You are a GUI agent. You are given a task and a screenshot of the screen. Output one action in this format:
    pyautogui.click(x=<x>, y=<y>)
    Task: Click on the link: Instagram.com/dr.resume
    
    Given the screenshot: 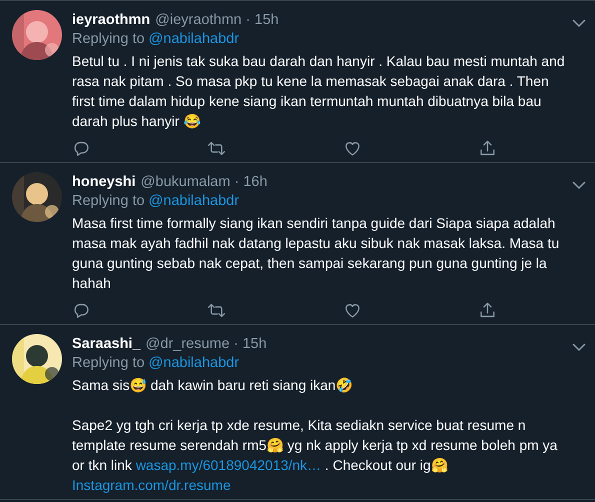 What is the action you would take?
    pyautogui.click(x=151, y=485)
    